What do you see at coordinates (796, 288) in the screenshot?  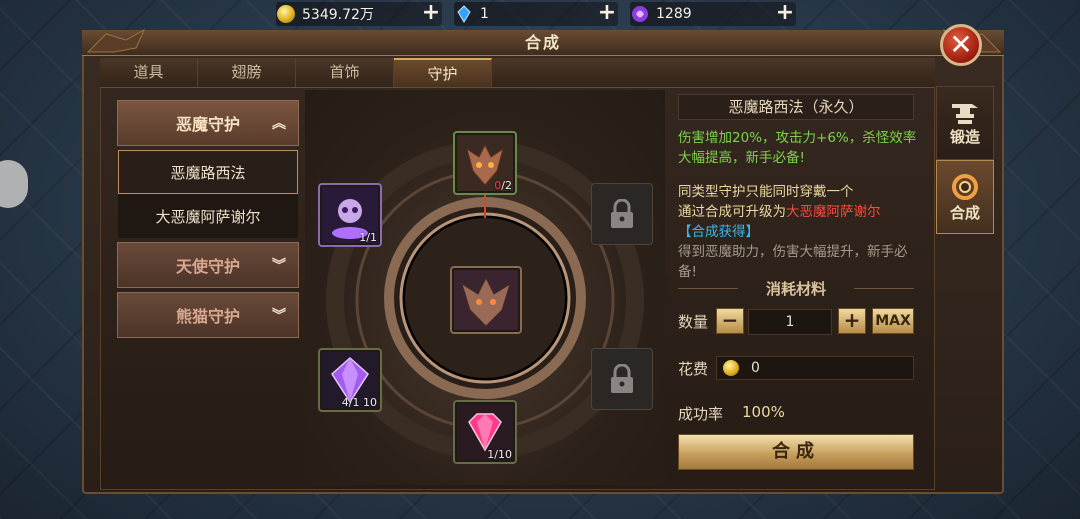 I see `materials-title: 消耗材料` at bounding box center [796, 288].